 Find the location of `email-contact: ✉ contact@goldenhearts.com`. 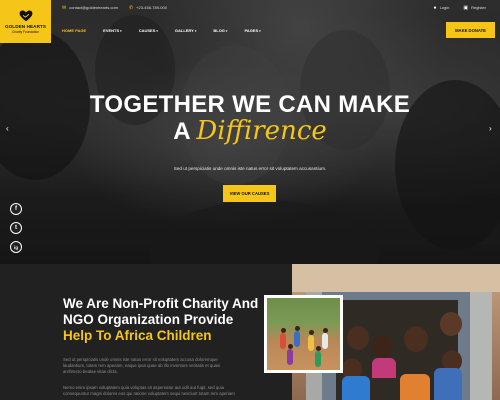

email-contact: ✉ contact@goldenhearts.com is located at coordinates (90, 8).